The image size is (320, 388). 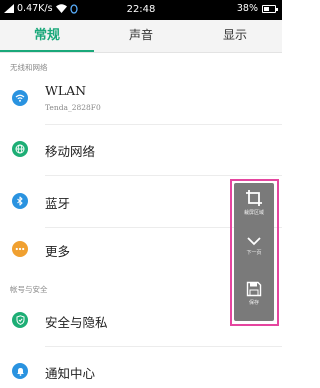 What do you see at coordinates (270, 8) in the screenshot?
I see `battery-icon` at bounding box center [270, 8].